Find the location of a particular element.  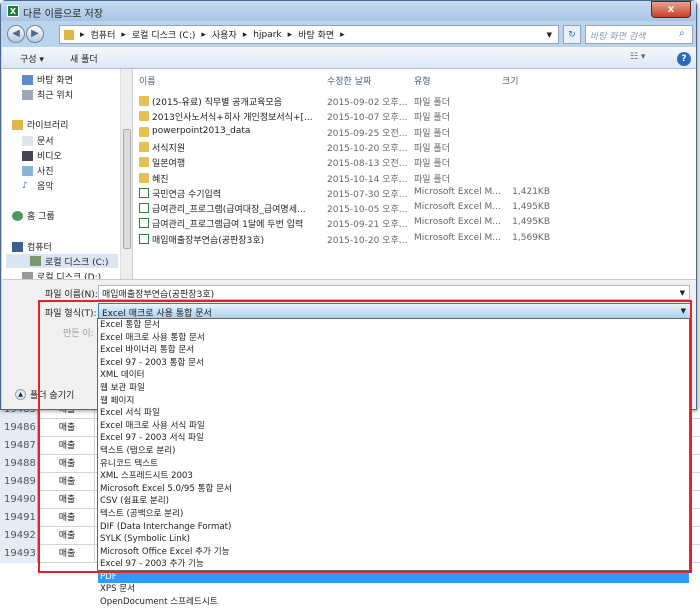

filetype-option: XML 데이터 is located at coordinates (393, 375).